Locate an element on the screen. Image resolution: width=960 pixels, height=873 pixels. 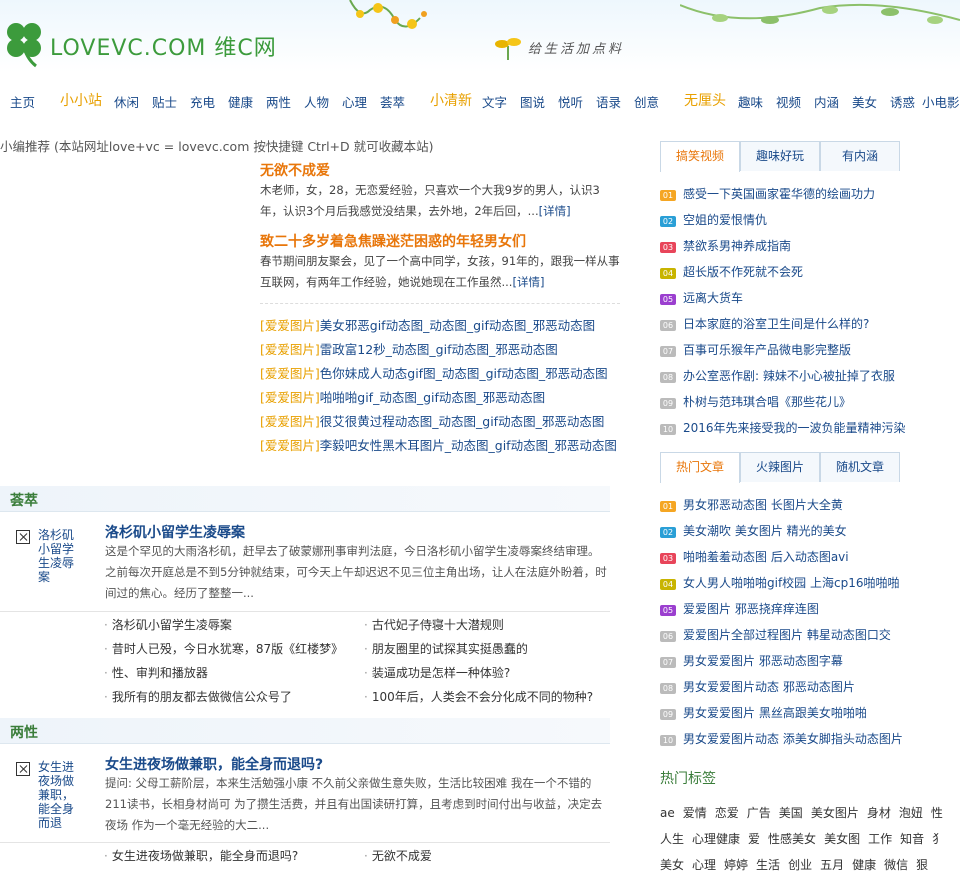
tag-link: 爱情 is located at coordinates (695, 813).